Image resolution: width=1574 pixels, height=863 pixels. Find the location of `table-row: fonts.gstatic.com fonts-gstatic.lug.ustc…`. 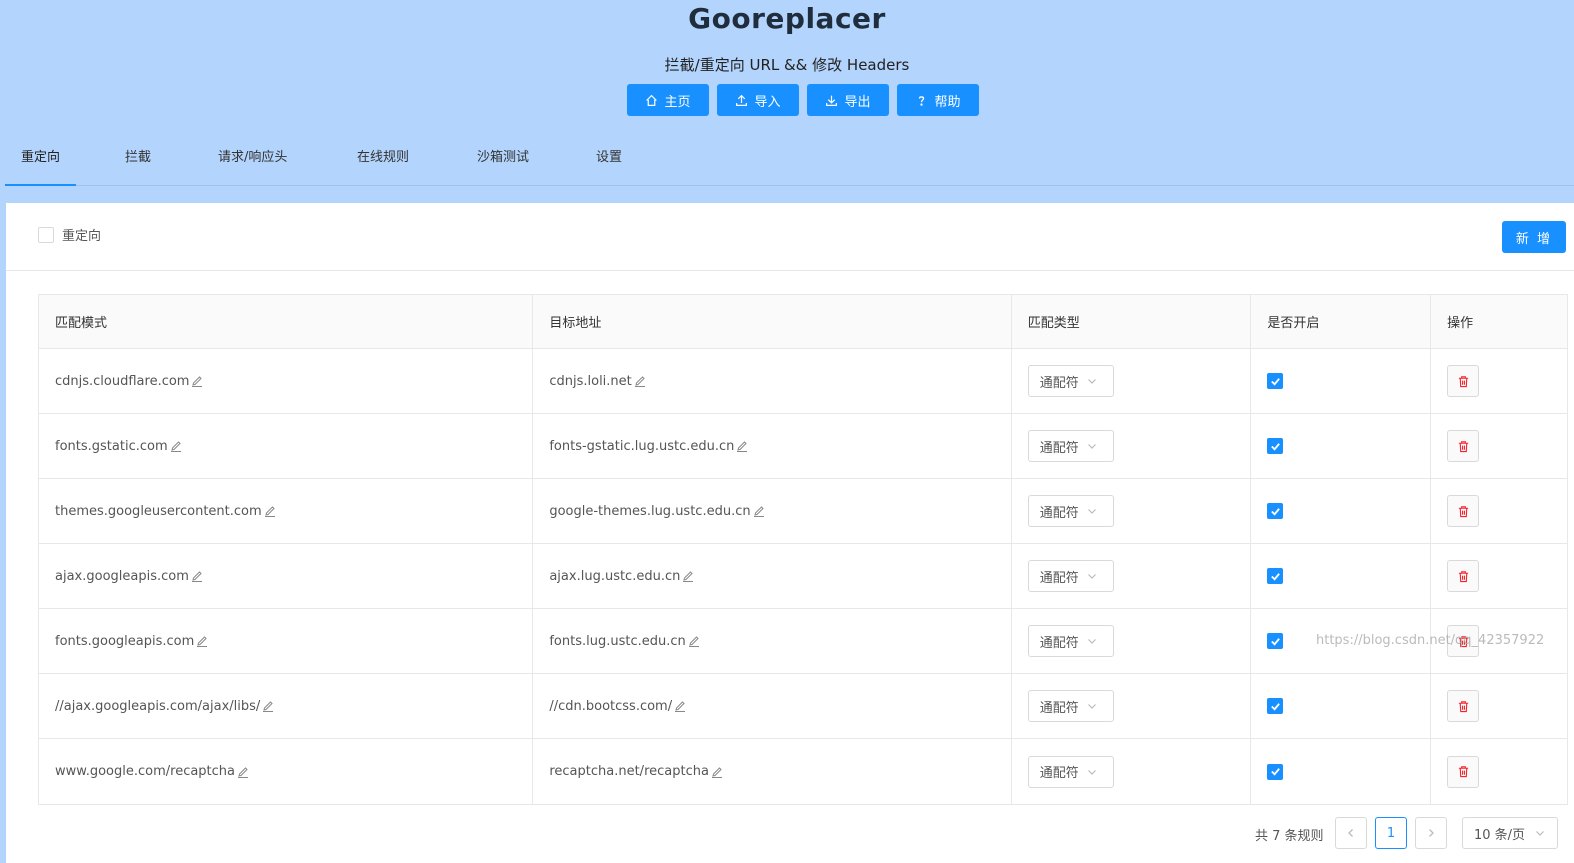

table-row: fonts.gstatic.com fonts-gstatic.lug.ustc… is located at coordinates (803, 446).